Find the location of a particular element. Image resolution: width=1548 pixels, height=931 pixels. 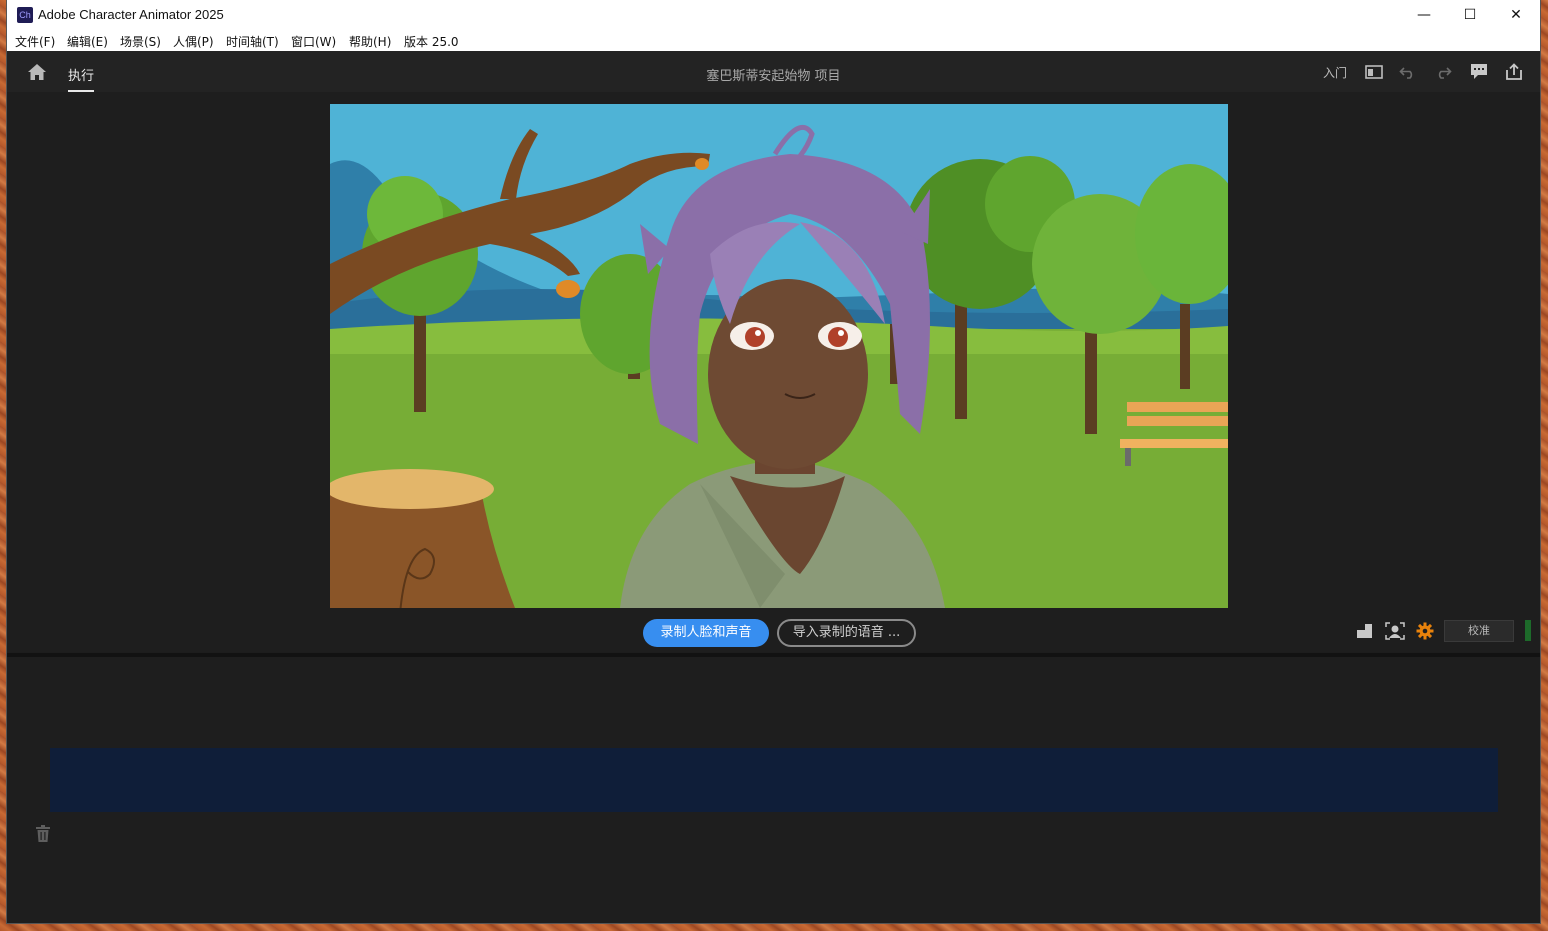

minimize-icon: — is located at coordinates (1424, 15).